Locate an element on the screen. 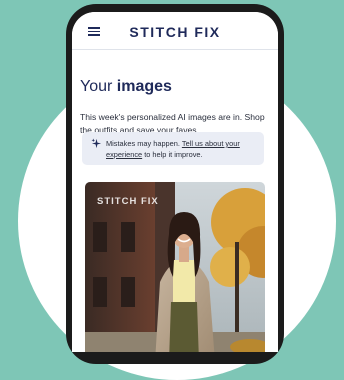 Image resolution: width=344 pixels, height=380 pixels. page-title: Your images is located at coordinates (126, 87).